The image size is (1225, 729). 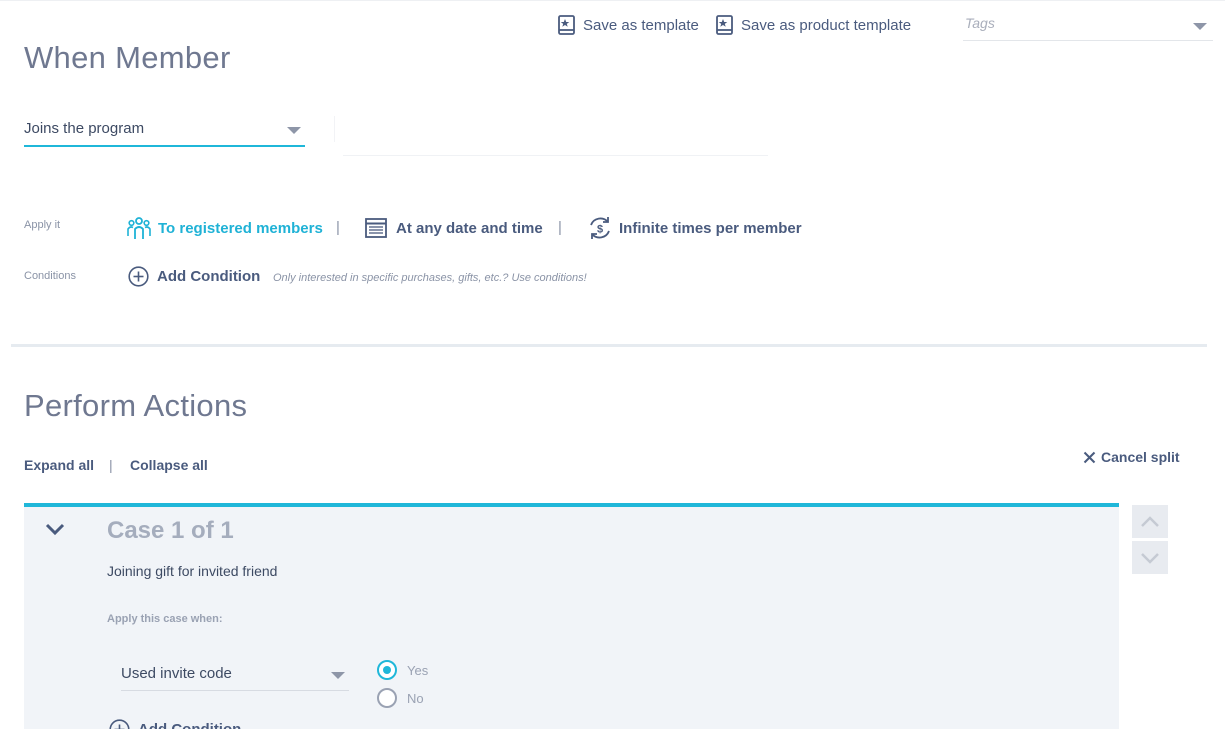 I want to click on when-member-title: When Member, so click(x=127, y=57).